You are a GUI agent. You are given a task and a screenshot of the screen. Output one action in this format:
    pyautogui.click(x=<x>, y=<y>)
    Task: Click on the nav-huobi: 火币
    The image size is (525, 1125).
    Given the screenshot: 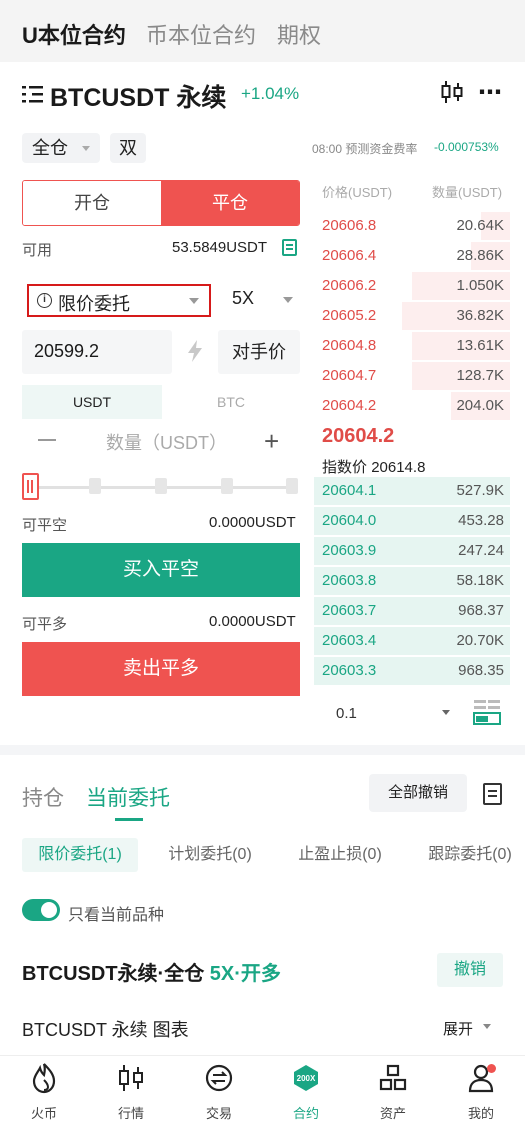 What is the action you would take?
    pyautogui.click(x=44, y=1091)
    